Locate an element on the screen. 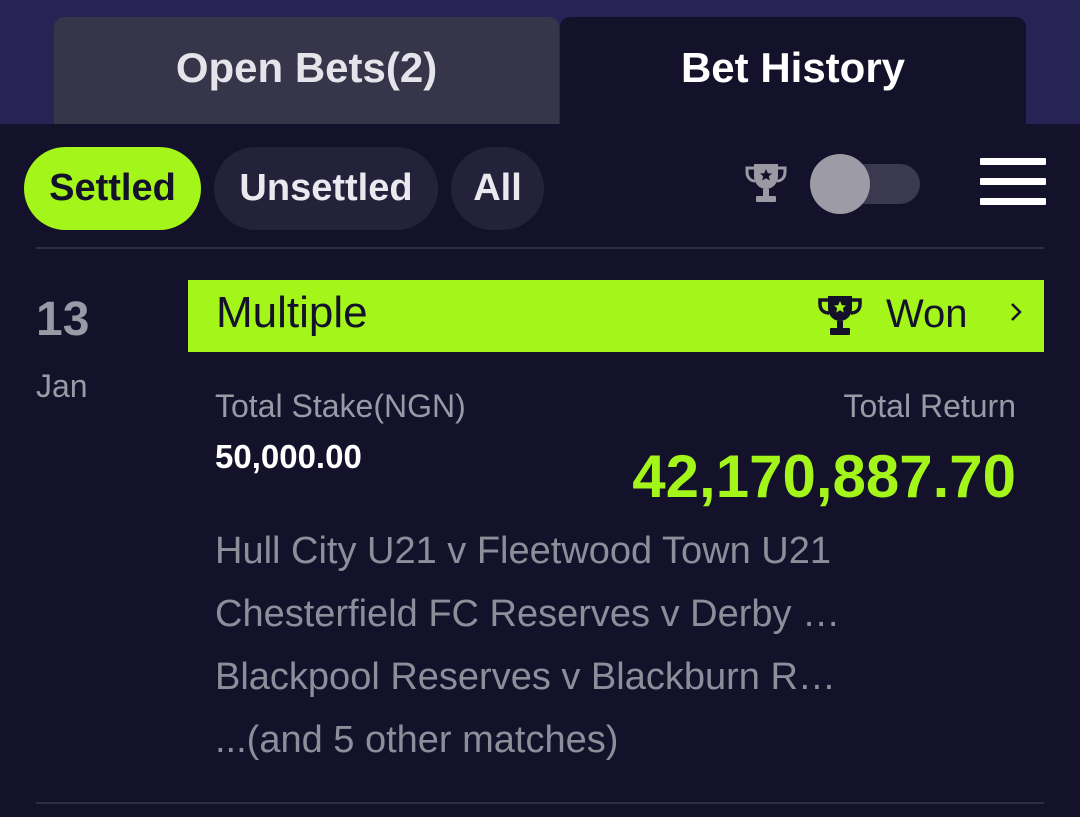  bet-type-label: Multiple is located at coordinates (292, 312).